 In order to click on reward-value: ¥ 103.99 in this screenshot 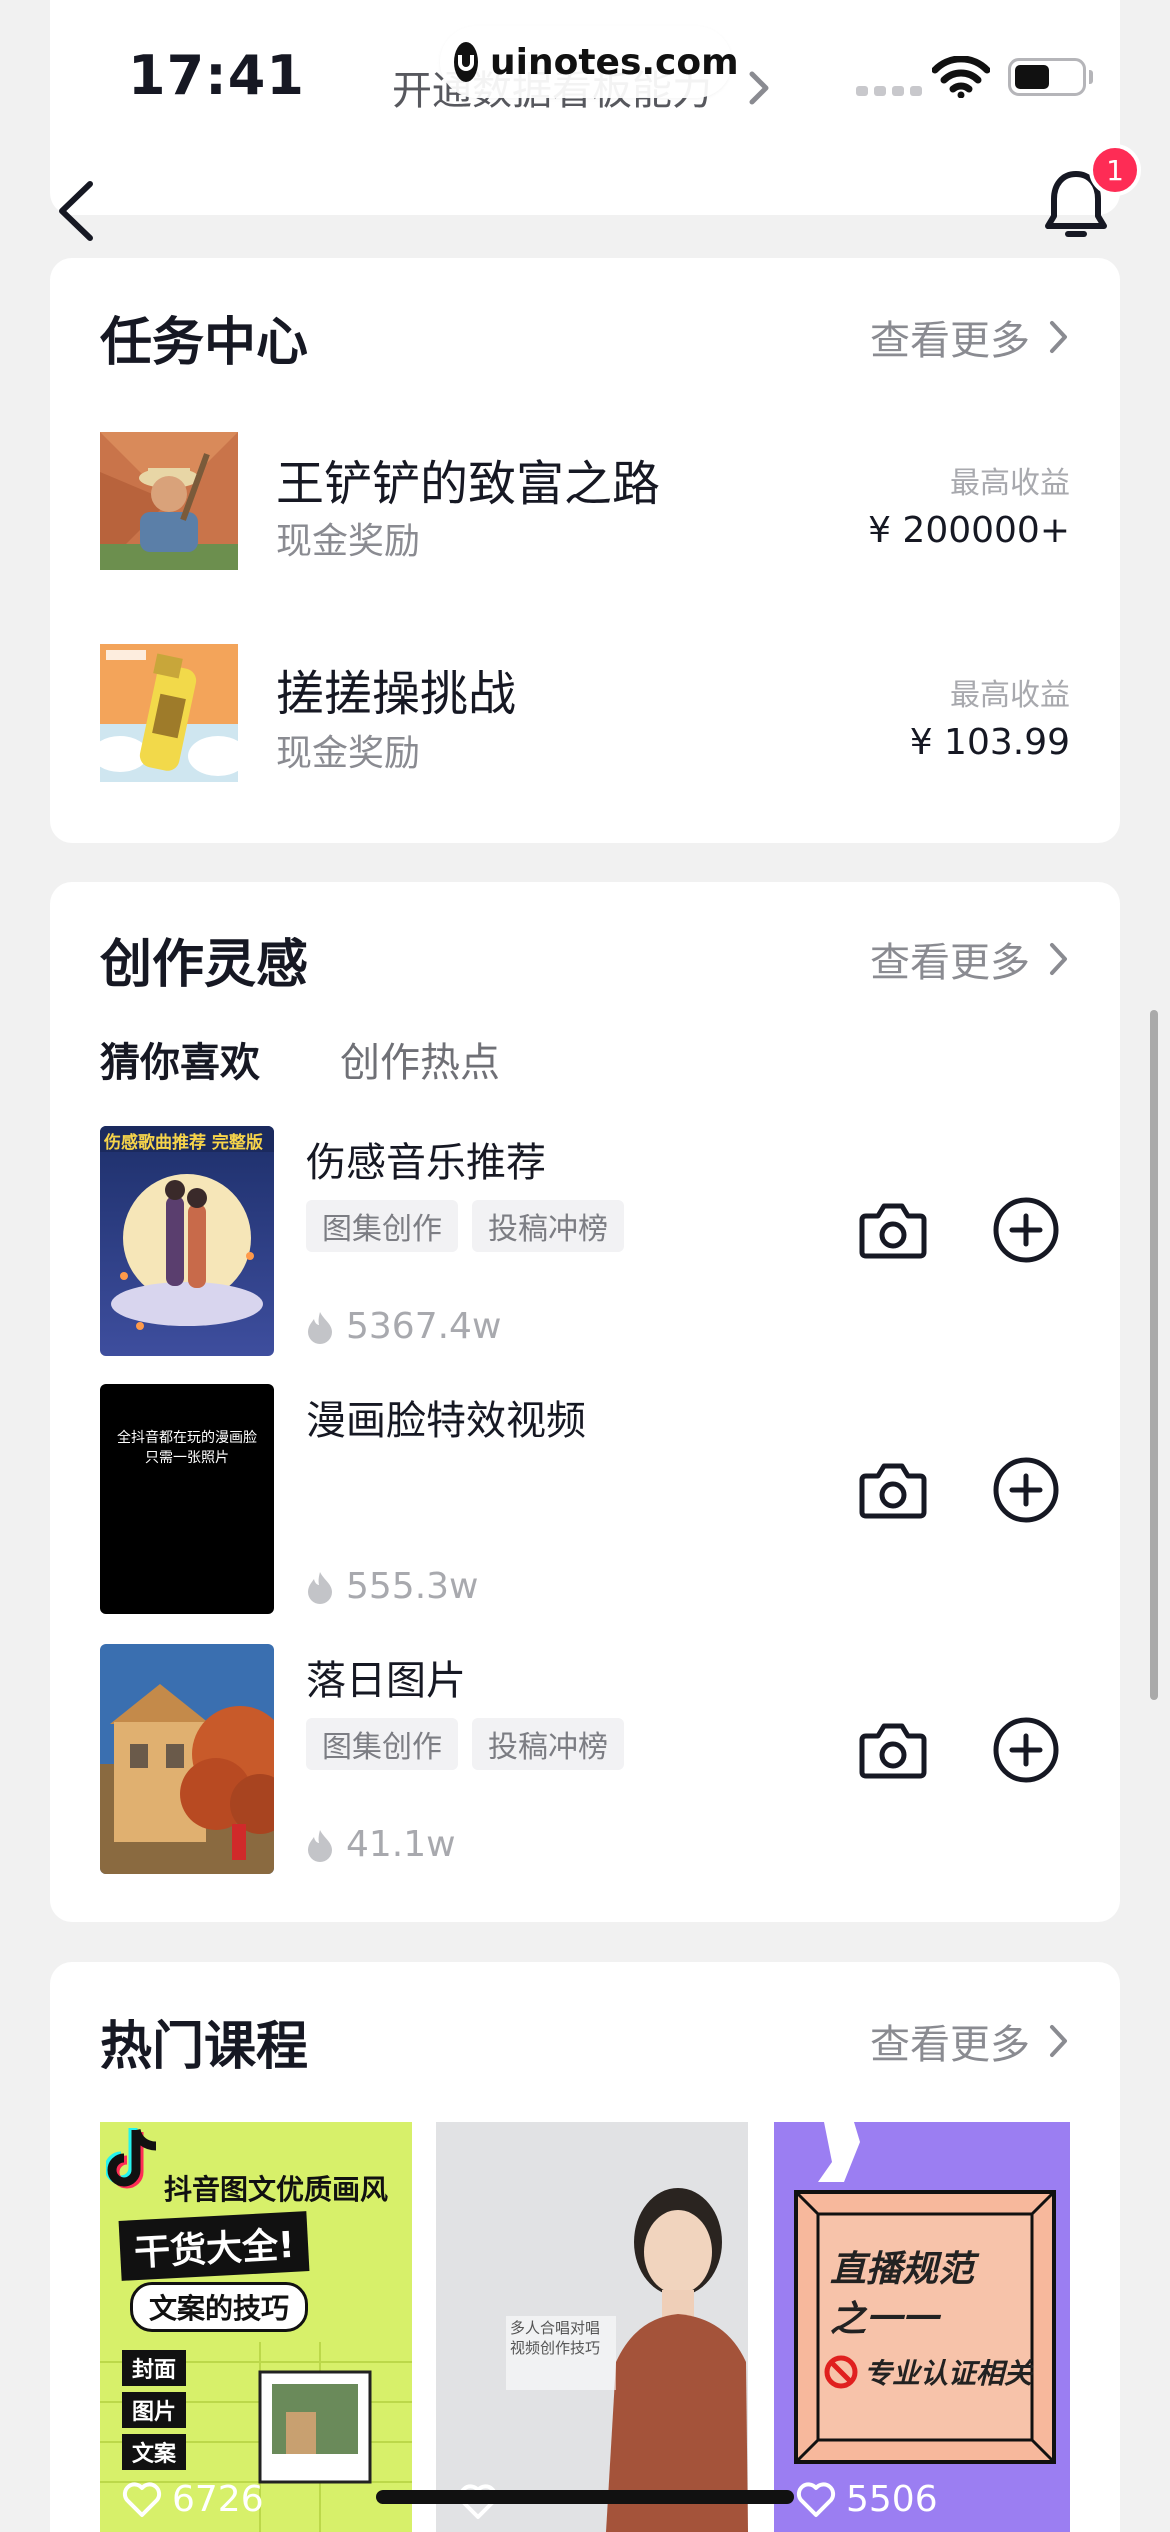, I will do `click(989, 742)`.